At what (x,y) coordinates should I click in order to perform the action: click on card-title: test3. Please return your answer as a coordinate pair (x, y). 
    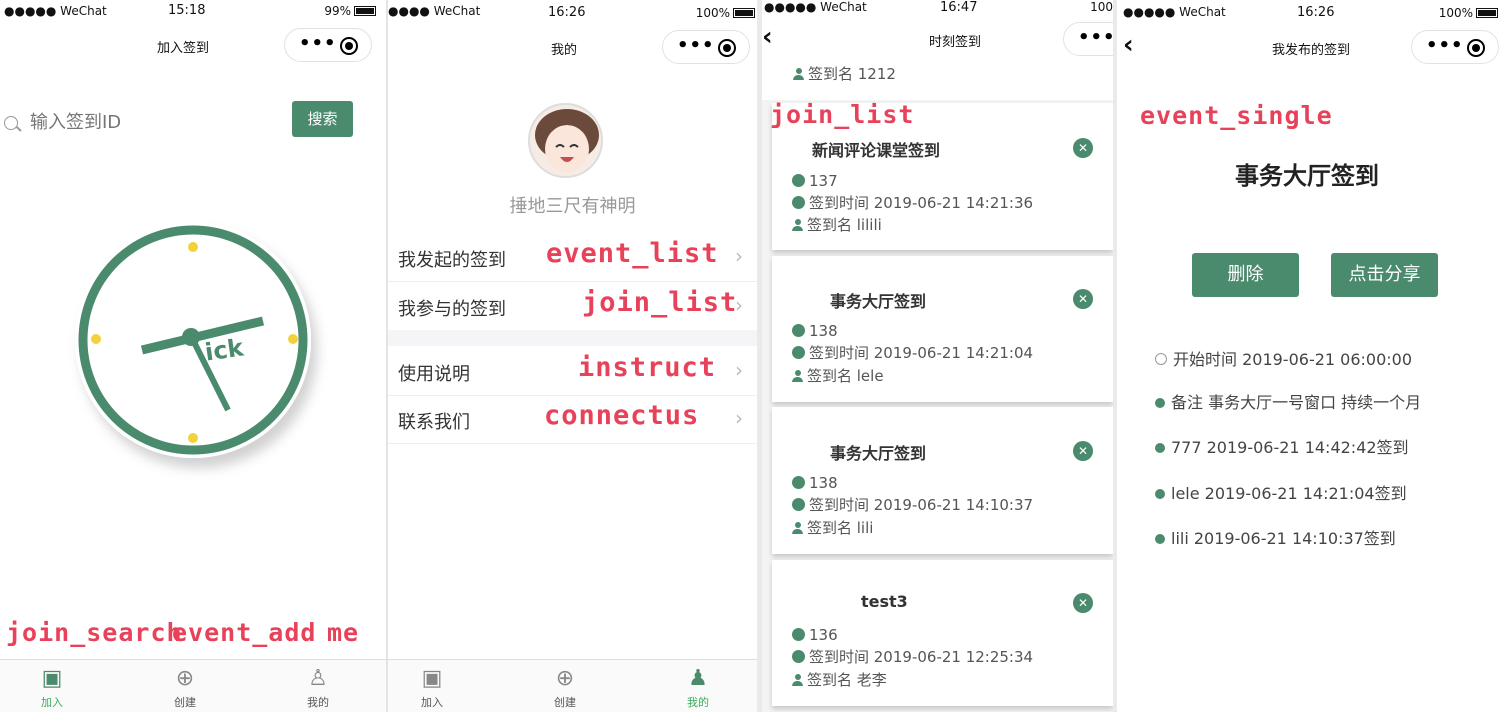
    Looking at the image, I should click on (884, 601).